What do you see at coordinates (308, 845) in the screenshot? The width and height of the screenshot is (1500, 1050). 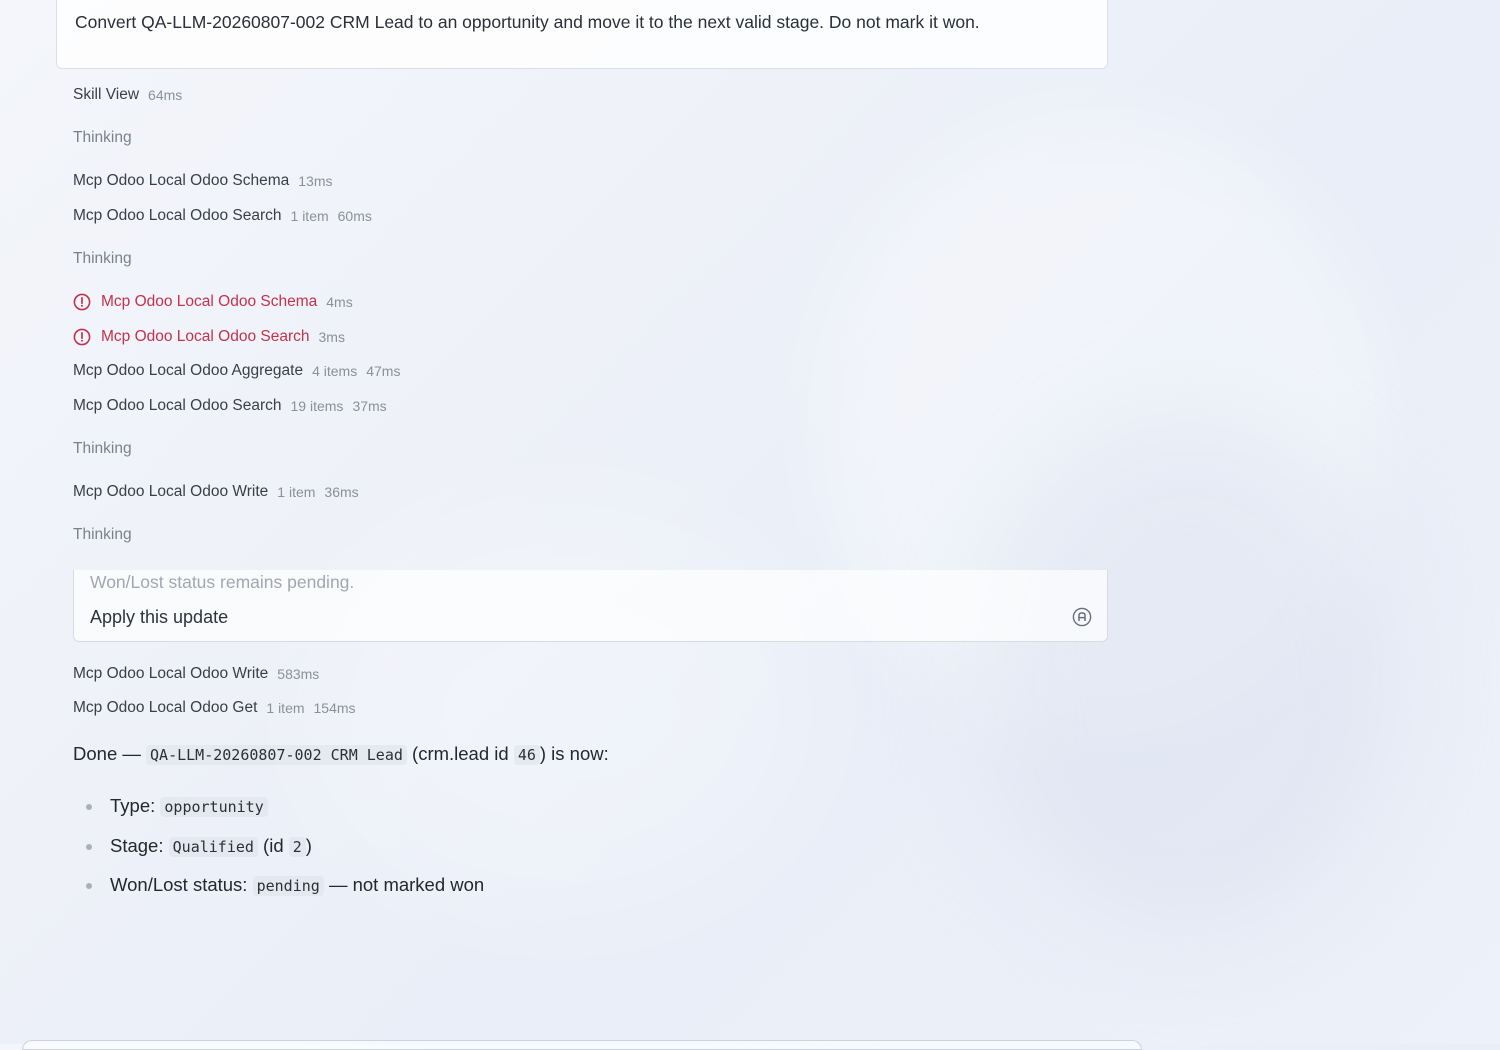 I see `item-text: )` at bounding box center [308, 845].